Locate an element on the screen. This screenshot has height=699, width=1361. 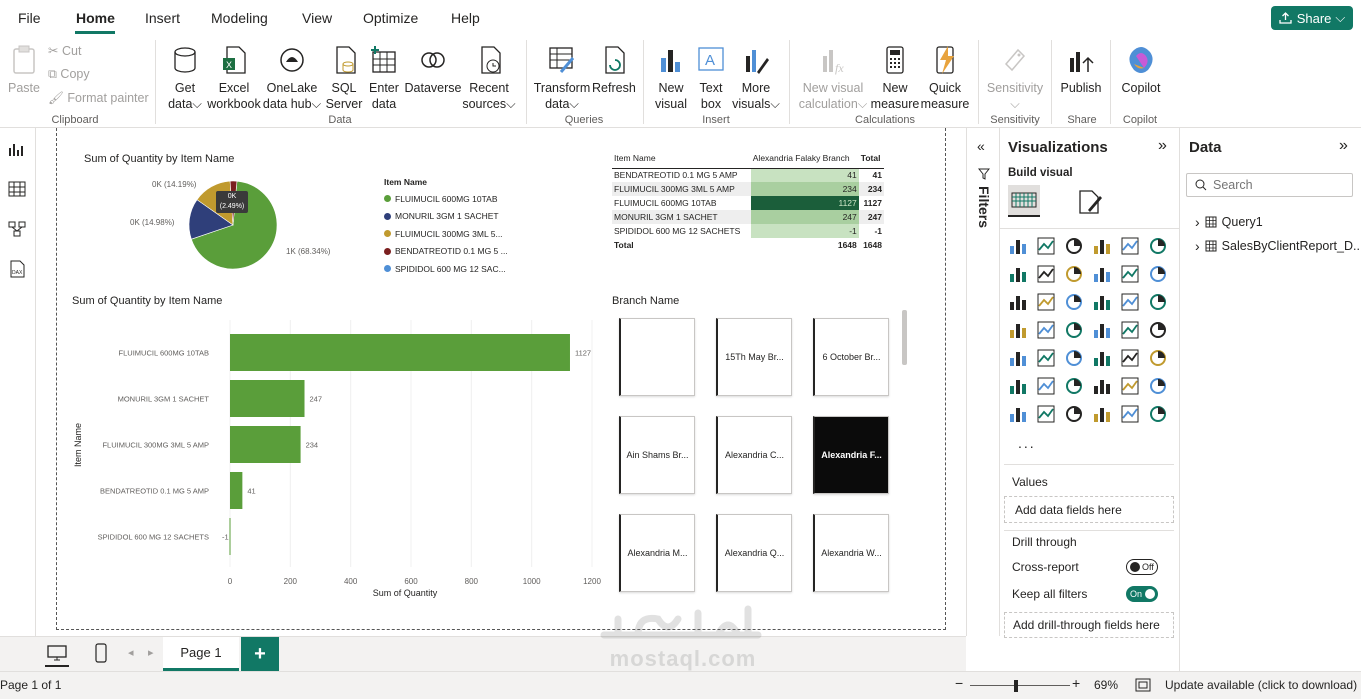
menu-home: Home is located at coordinates (95, 18).